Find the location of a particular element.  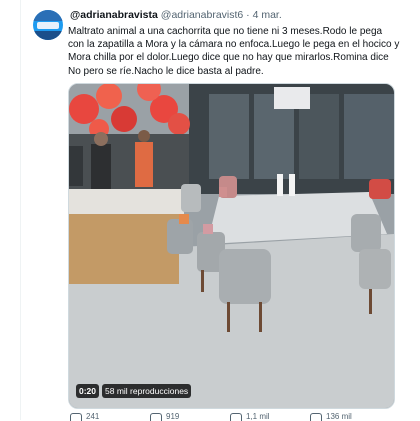

avatar is located at coordinates (48, 25).